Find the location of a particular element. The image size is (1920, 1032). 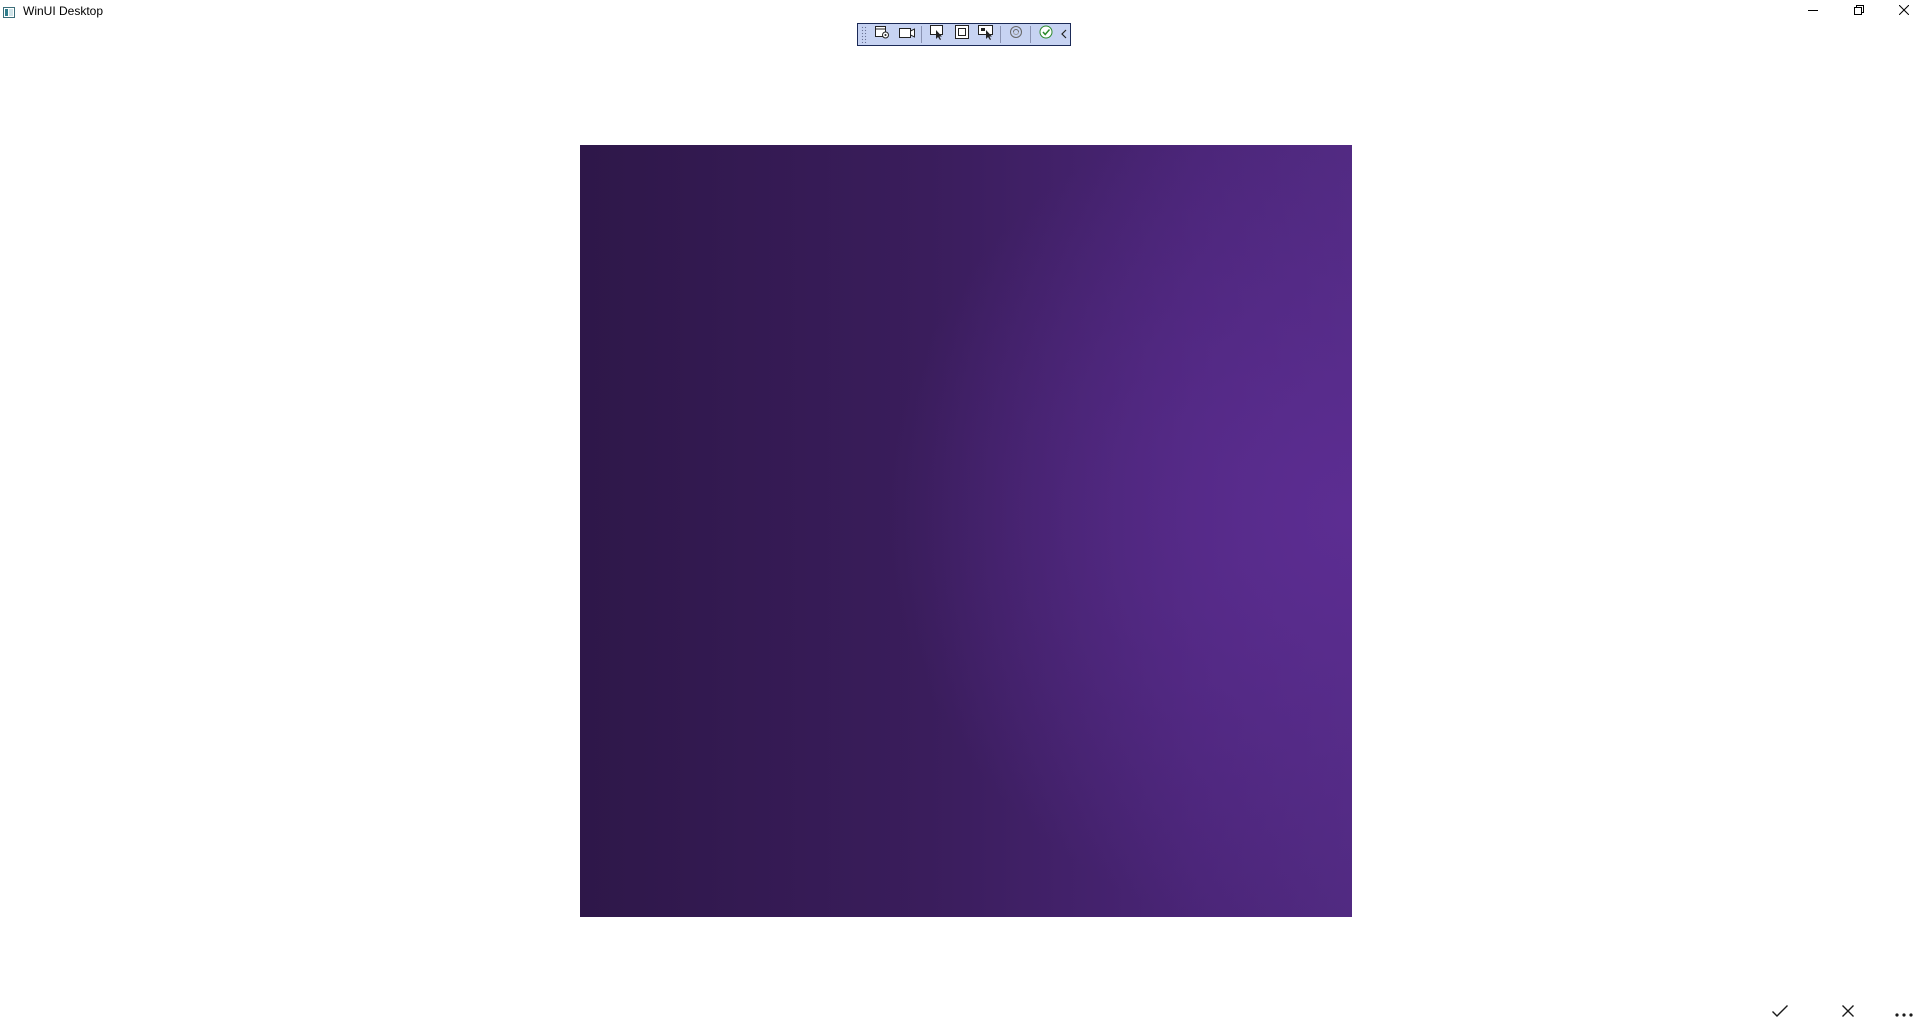

in-app-toolbar is located at coordinates (964, 34).